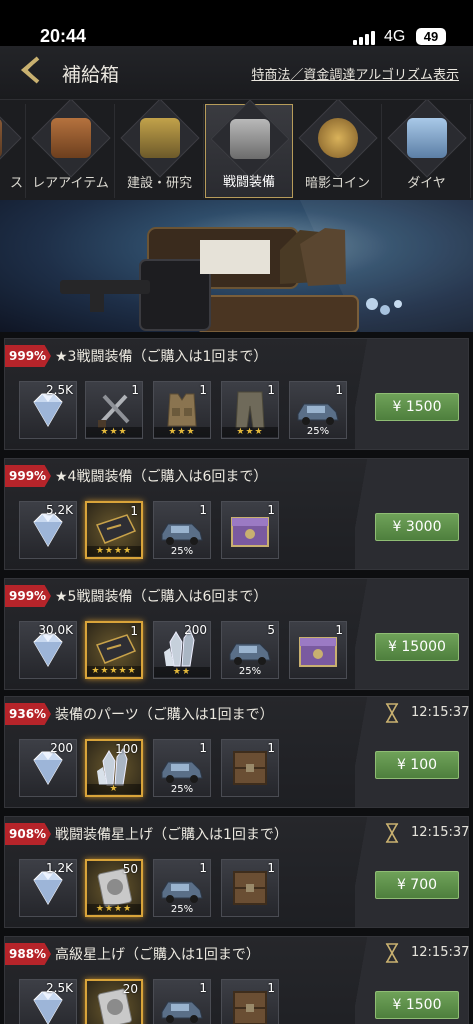  I want to click on reward-item: 20, so click(114, 1001).